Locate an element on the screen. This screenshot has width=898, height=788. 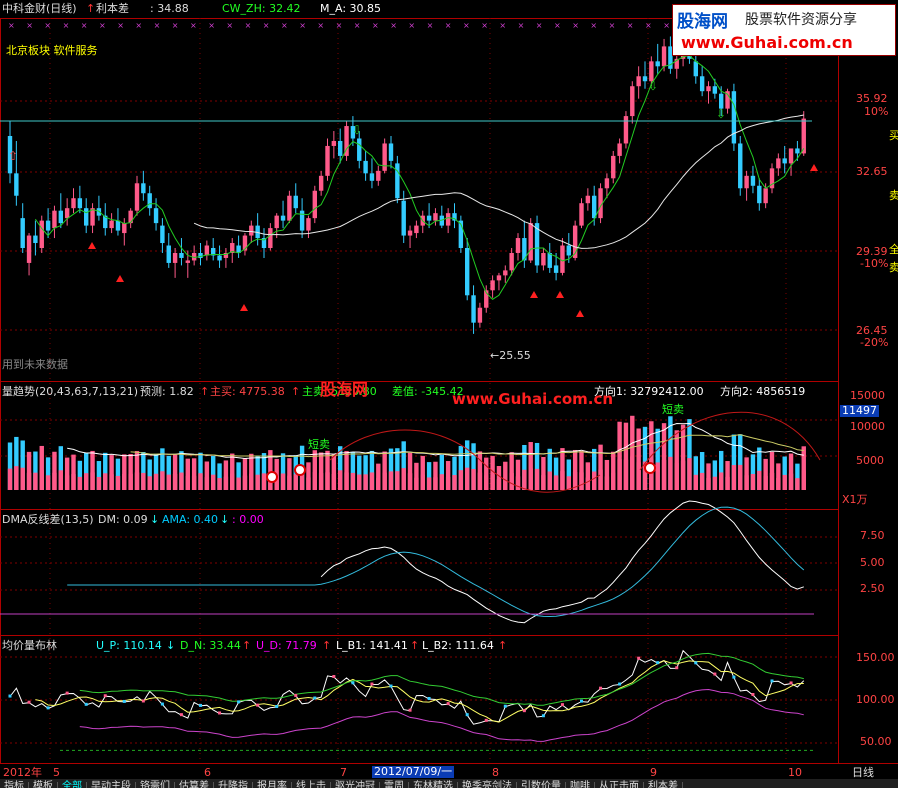
tab-1: 模板 is located at coordinates (43, 785).